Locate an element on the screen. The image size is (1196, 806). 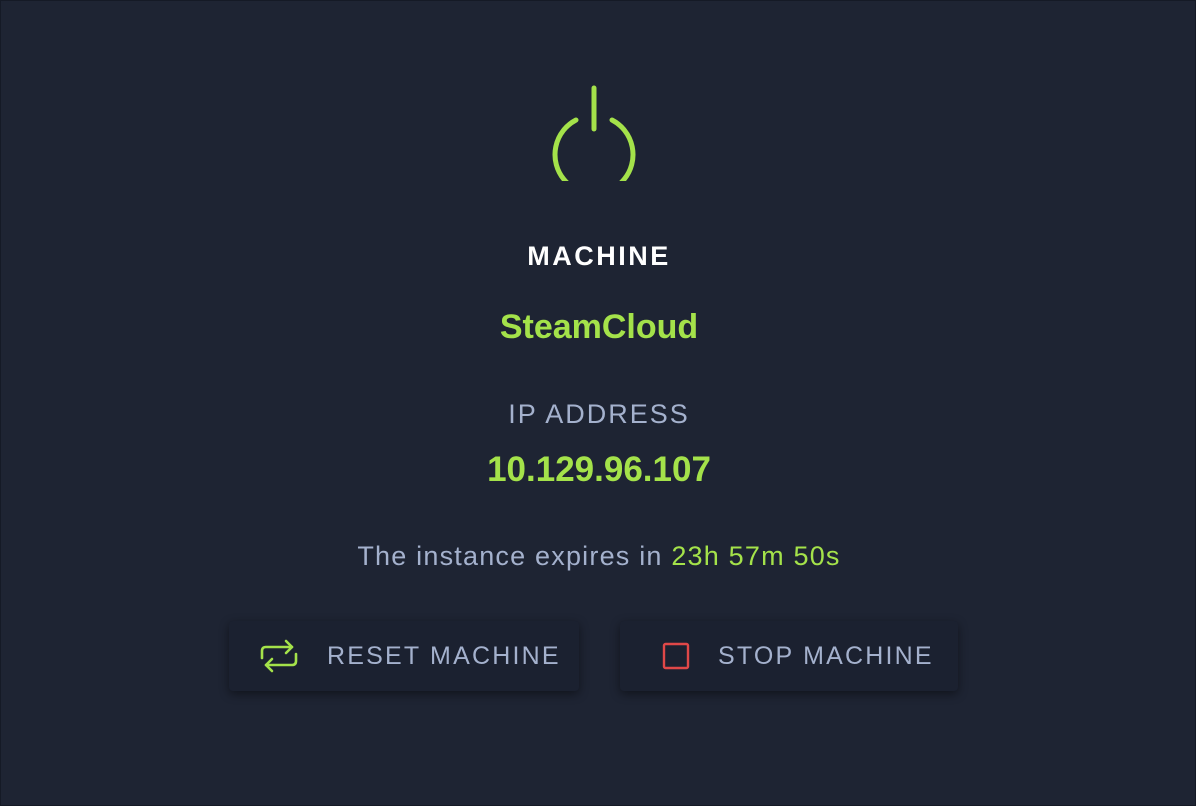
expiry-prefix: The instance expires in is located at coordinates (514, 556).